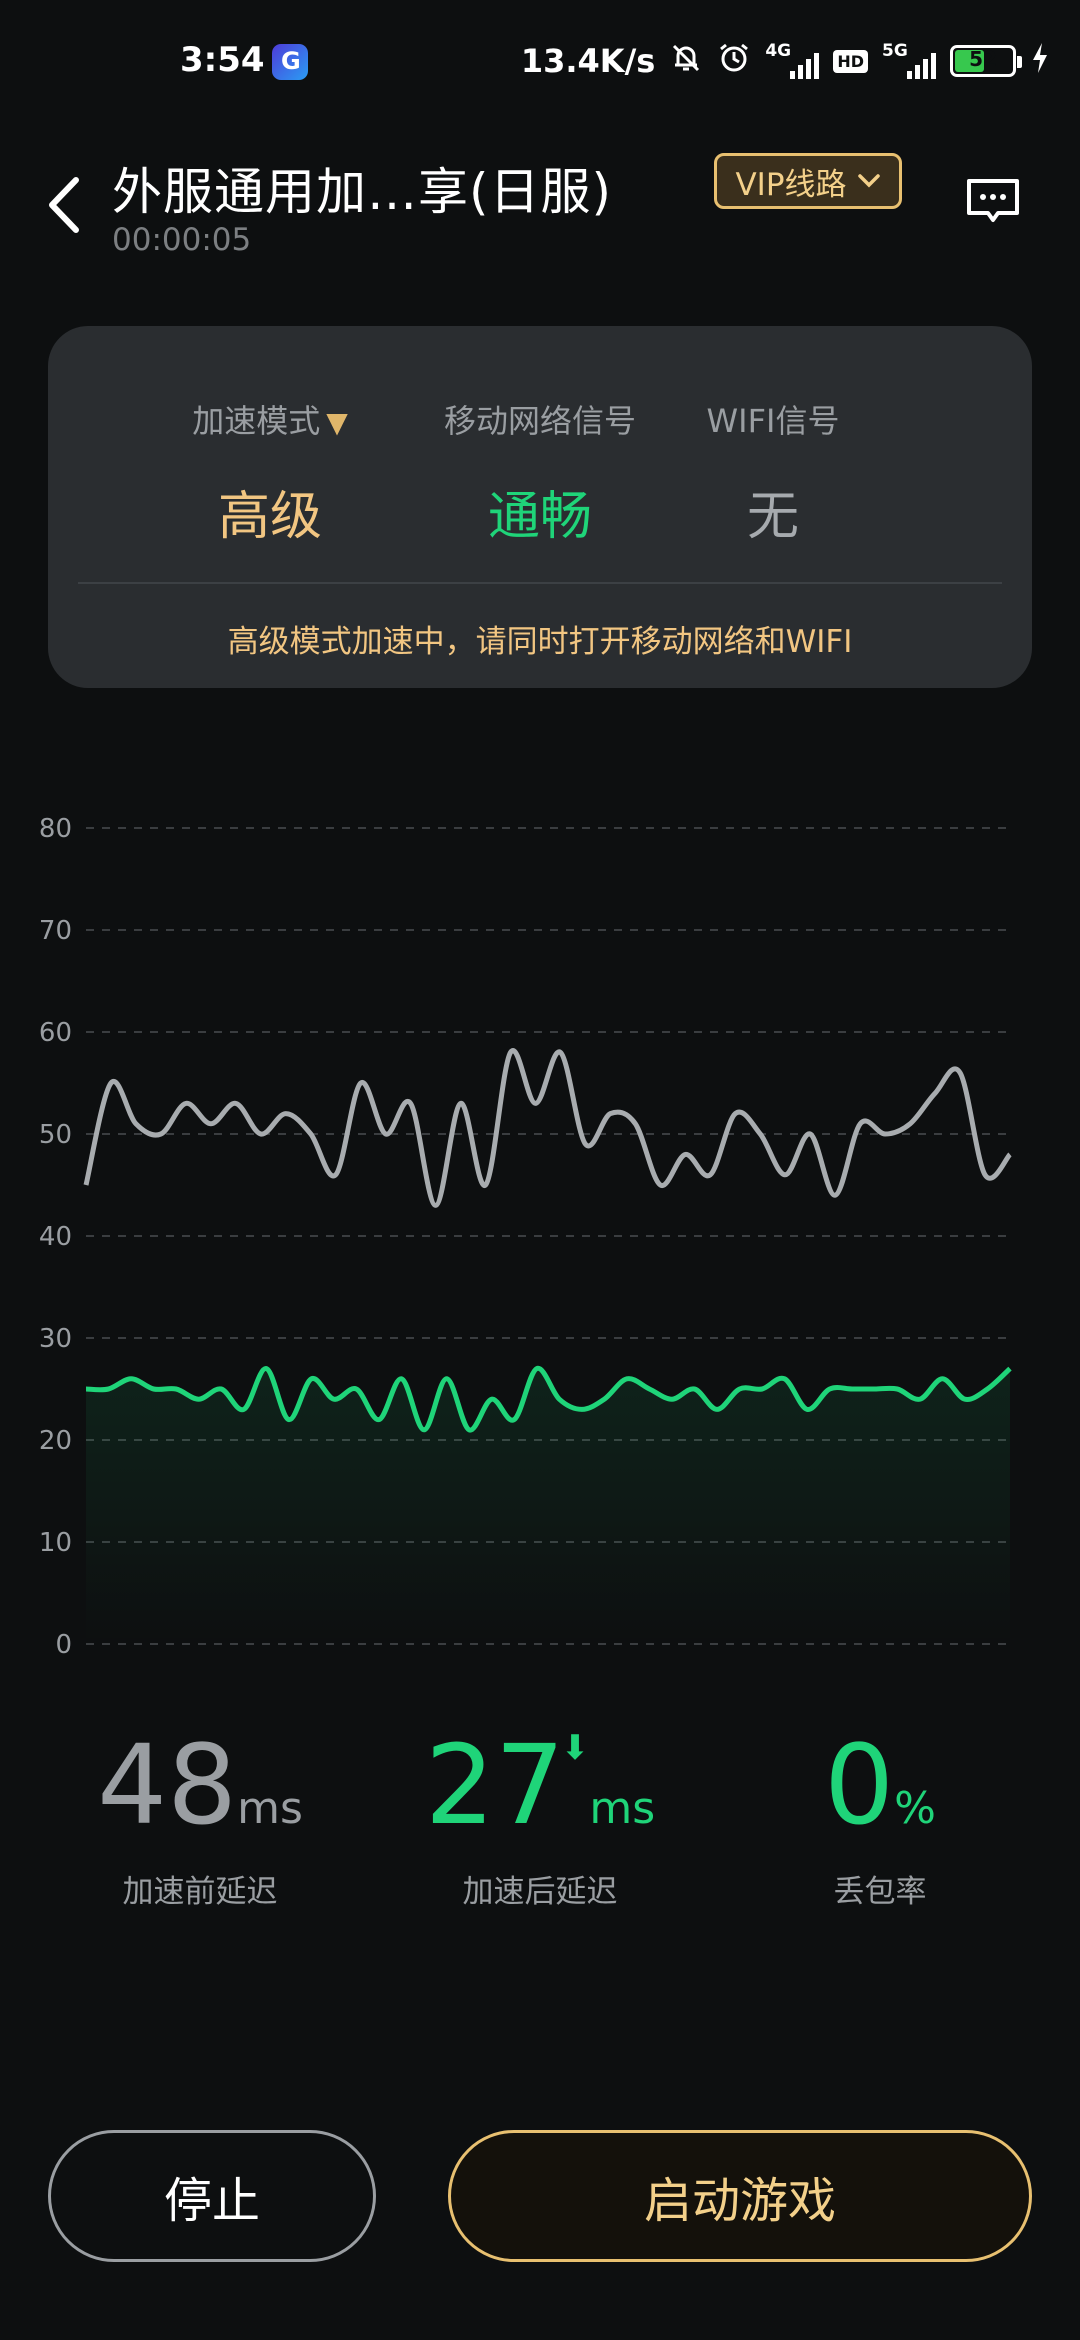 This screenshot has height=2340, width=1080. Describe the element at coordinates (540, 1892) in the screenshot. I see `after-latency-label: 加速后延迟` at that location.